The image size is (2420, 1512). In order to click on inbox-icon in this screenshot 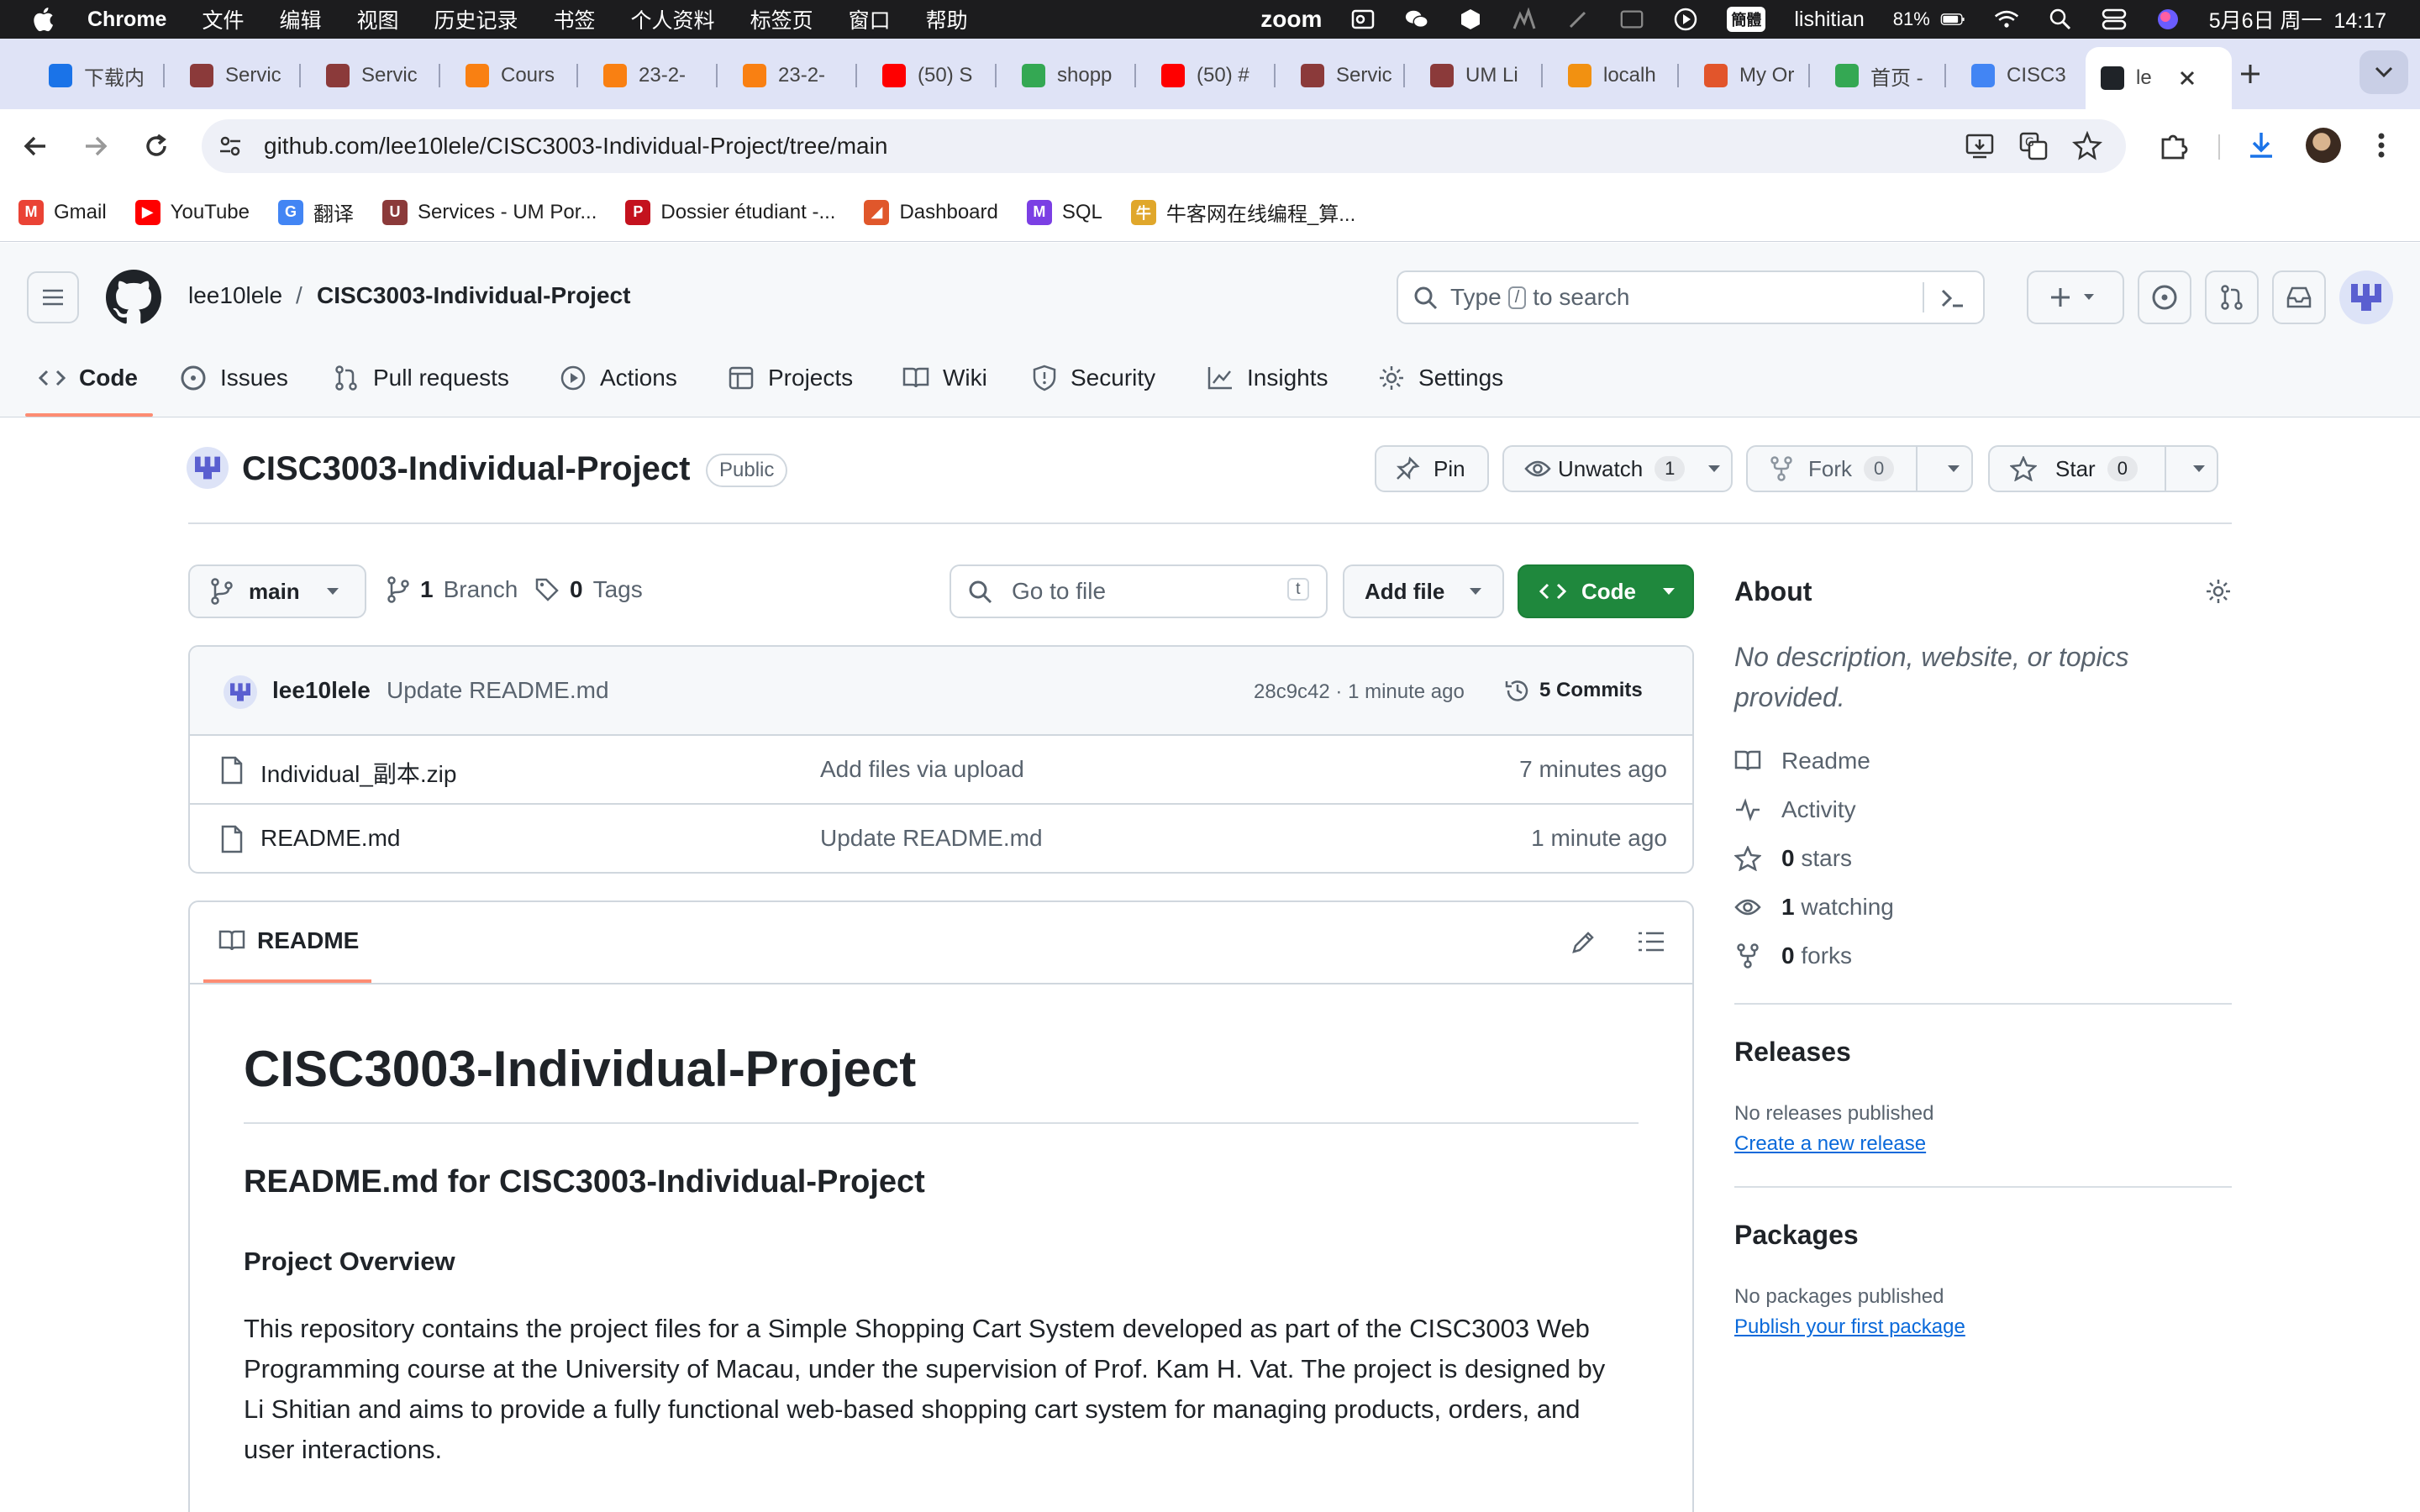, I will do `click(2299, 297)`.